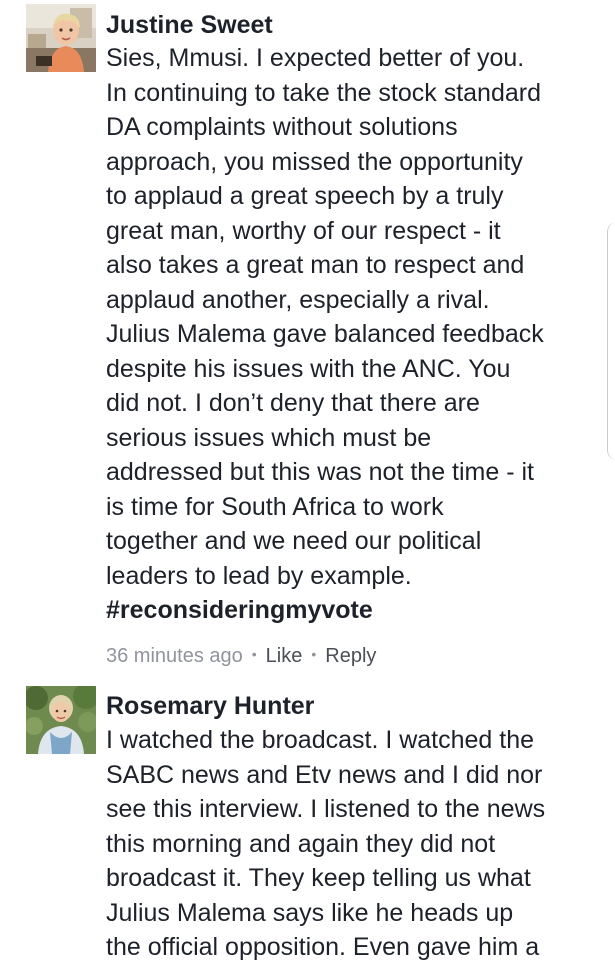 The height and width of the screenshot is (965, 615). I want to click on comment-text-line: together and we need our political, so click(294, 541).